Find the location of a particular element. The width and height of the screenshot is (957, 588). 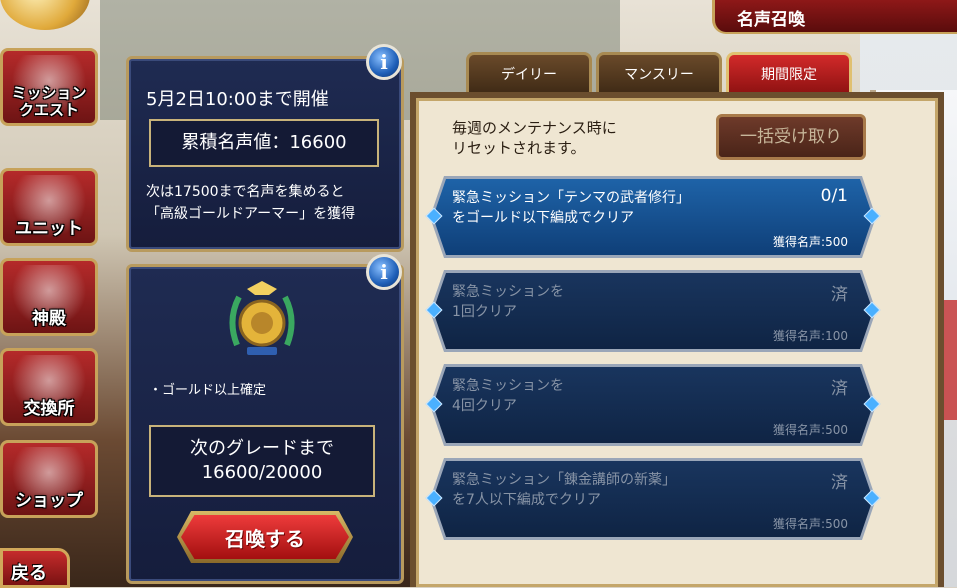

summon-button-label: 召喚する is located at coordinates (265, 539).